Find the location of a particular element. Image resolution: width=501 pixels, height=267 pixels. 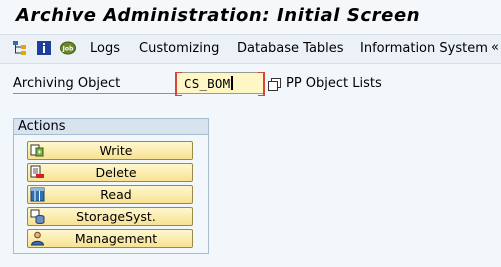

title-bar: Archive Administration: Initial Screen is located at coordinates (250, 17).